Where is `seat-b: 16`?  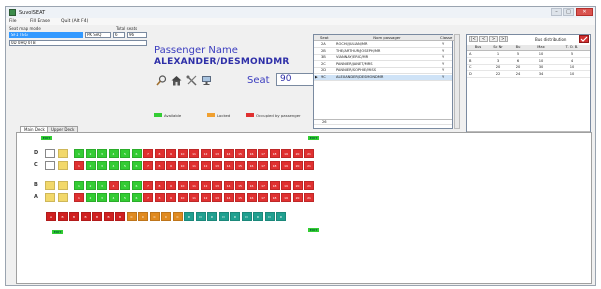
seat-b: 16 is located at coordinates (251, 185).